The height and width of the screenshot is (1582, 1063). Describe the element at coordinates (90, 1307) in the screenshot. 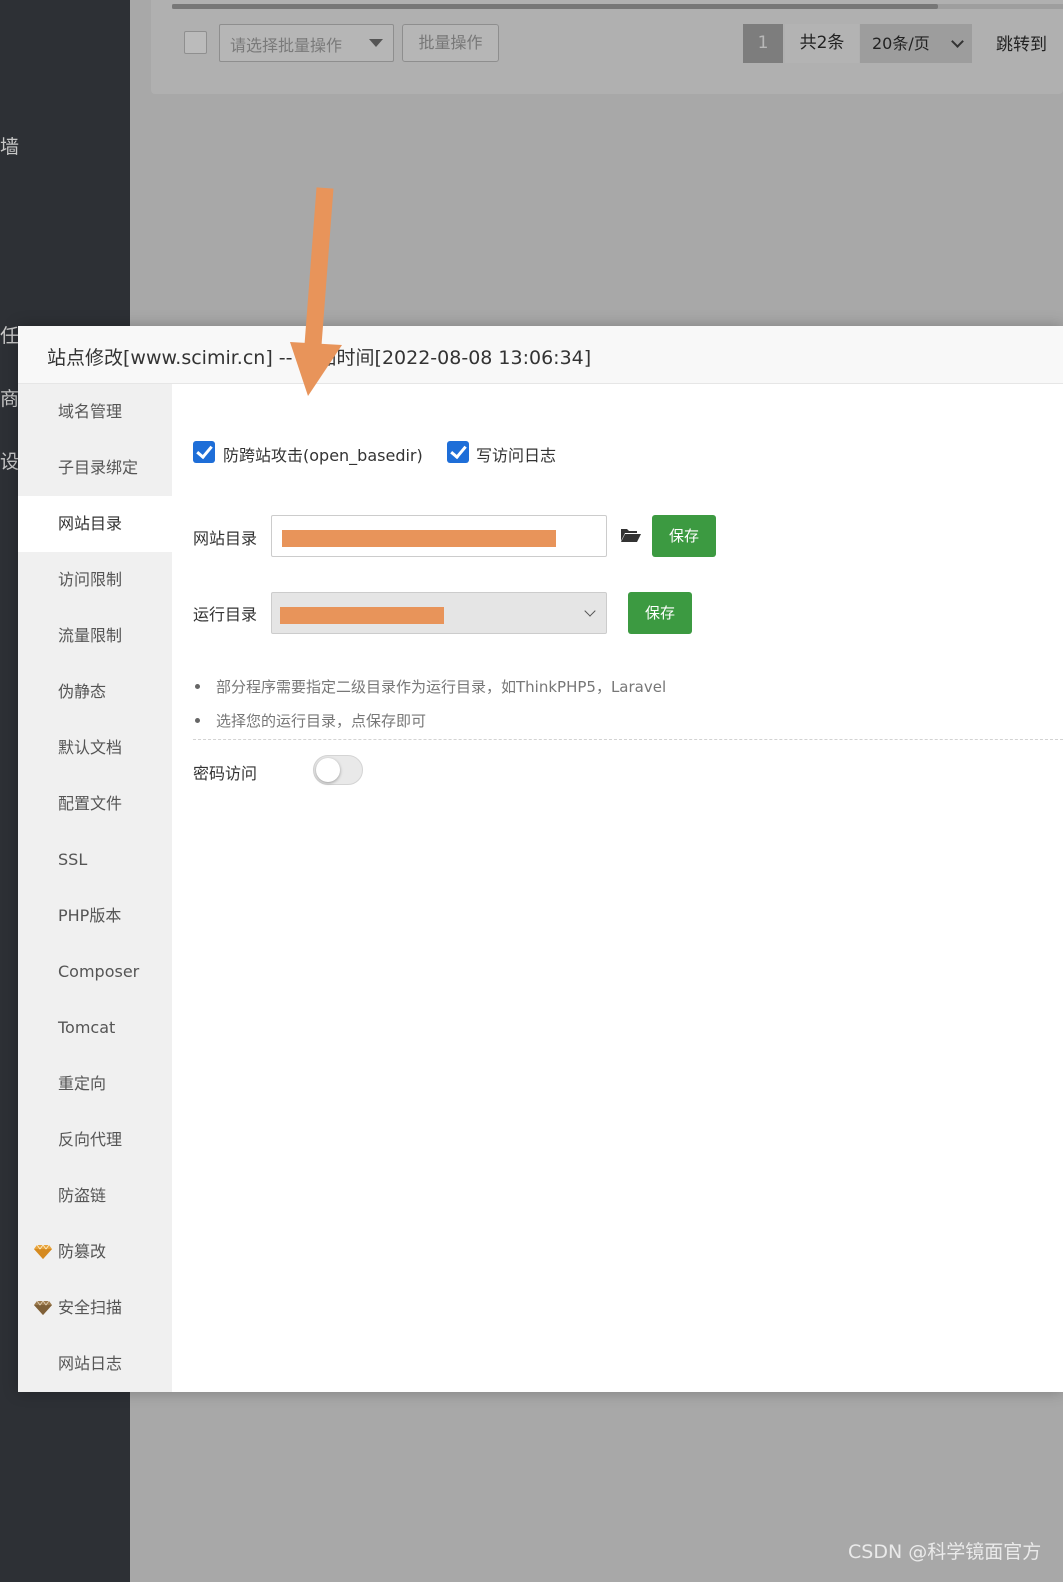

I see `tab-label: 安全扫描` at that location.